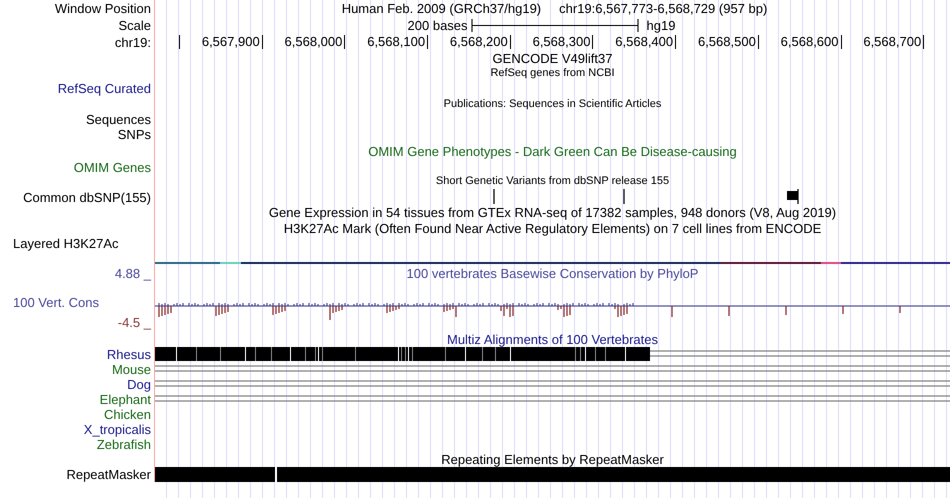 The image size is (950, 498). I want to click on track-title: Repeating Elements by RepeatMasker, so click(552, 459).